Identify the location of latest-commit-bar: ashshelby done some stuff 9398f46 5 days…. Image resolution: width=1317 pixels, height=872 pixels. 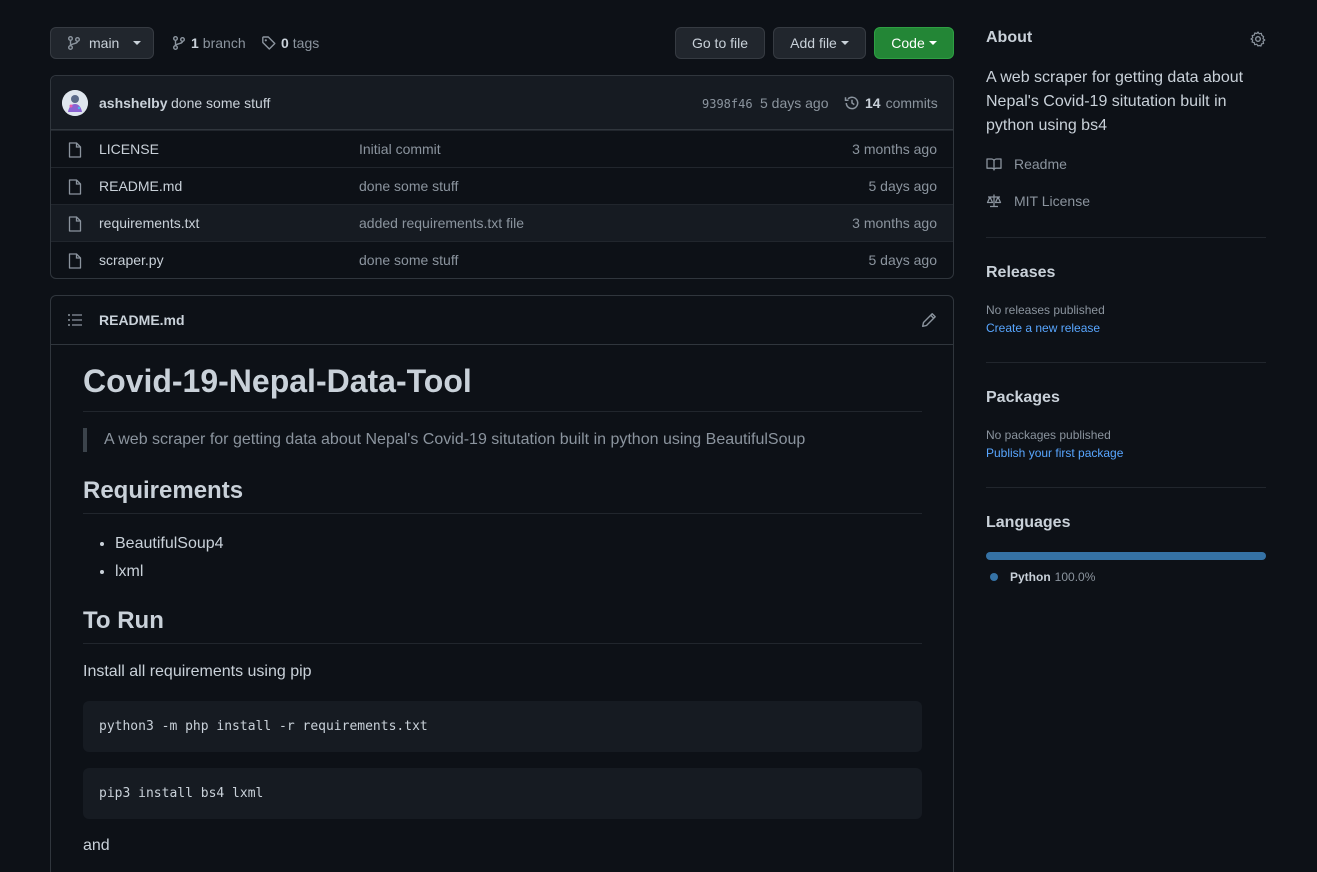
(502, 103).